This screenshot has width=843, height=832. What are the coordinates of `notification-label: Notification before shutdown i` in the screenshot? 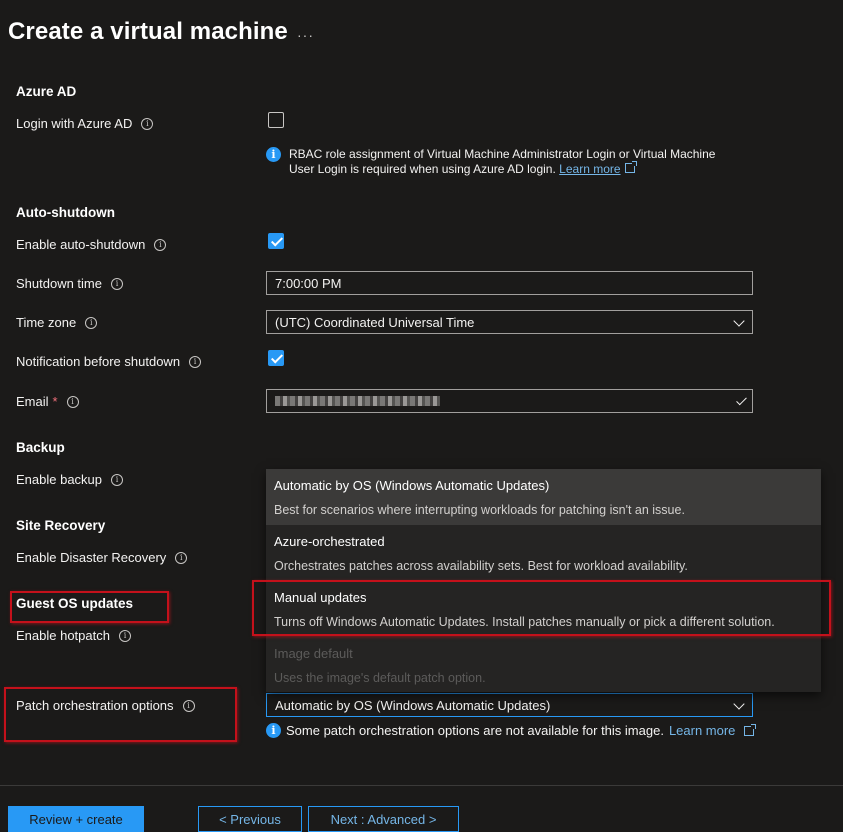 It's located at (109, 361).